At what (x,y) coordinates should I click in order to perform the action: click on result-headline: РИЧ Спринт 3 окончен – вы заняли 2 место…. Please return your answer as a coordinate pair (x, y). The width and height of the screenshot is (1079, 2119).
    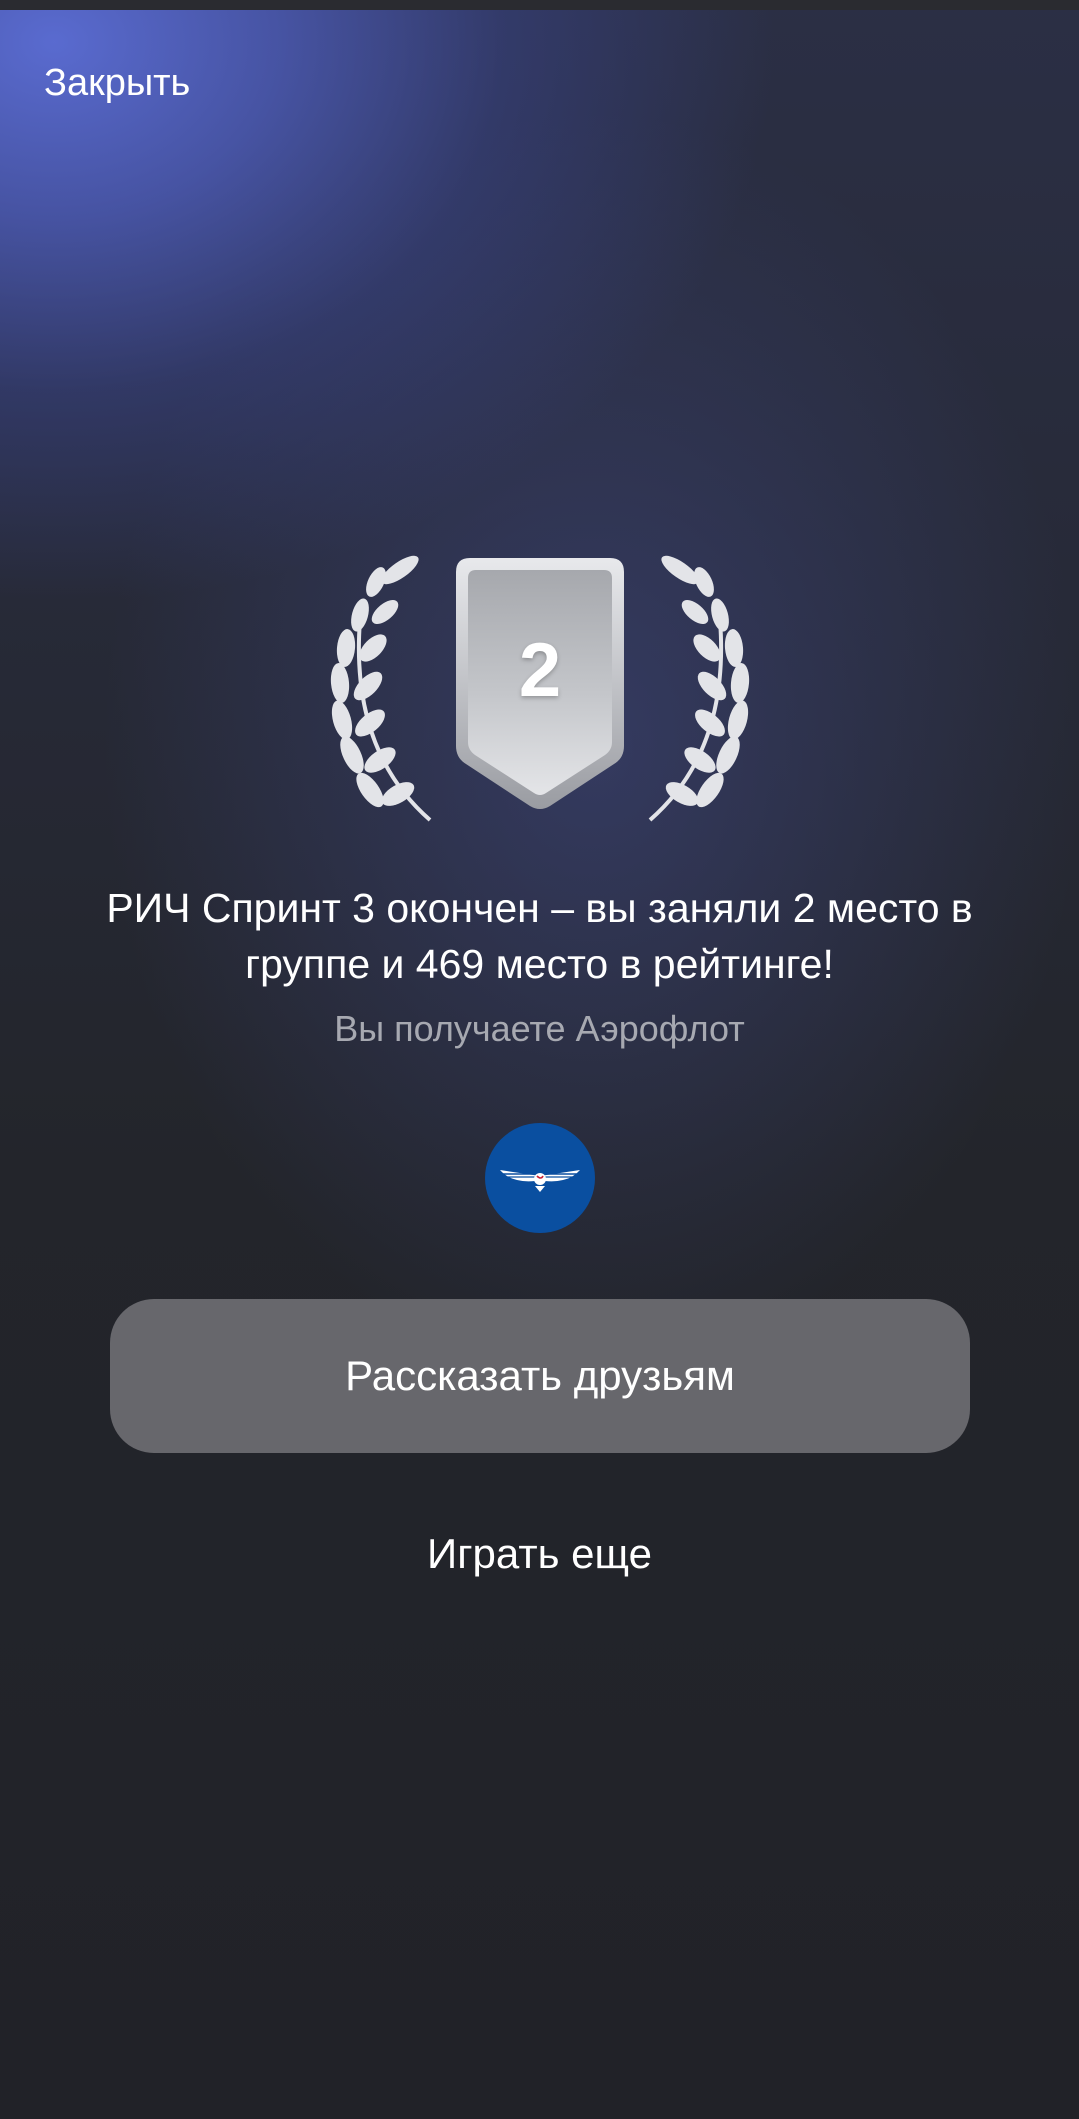
    Looking at the image, I should click on (539, 936).